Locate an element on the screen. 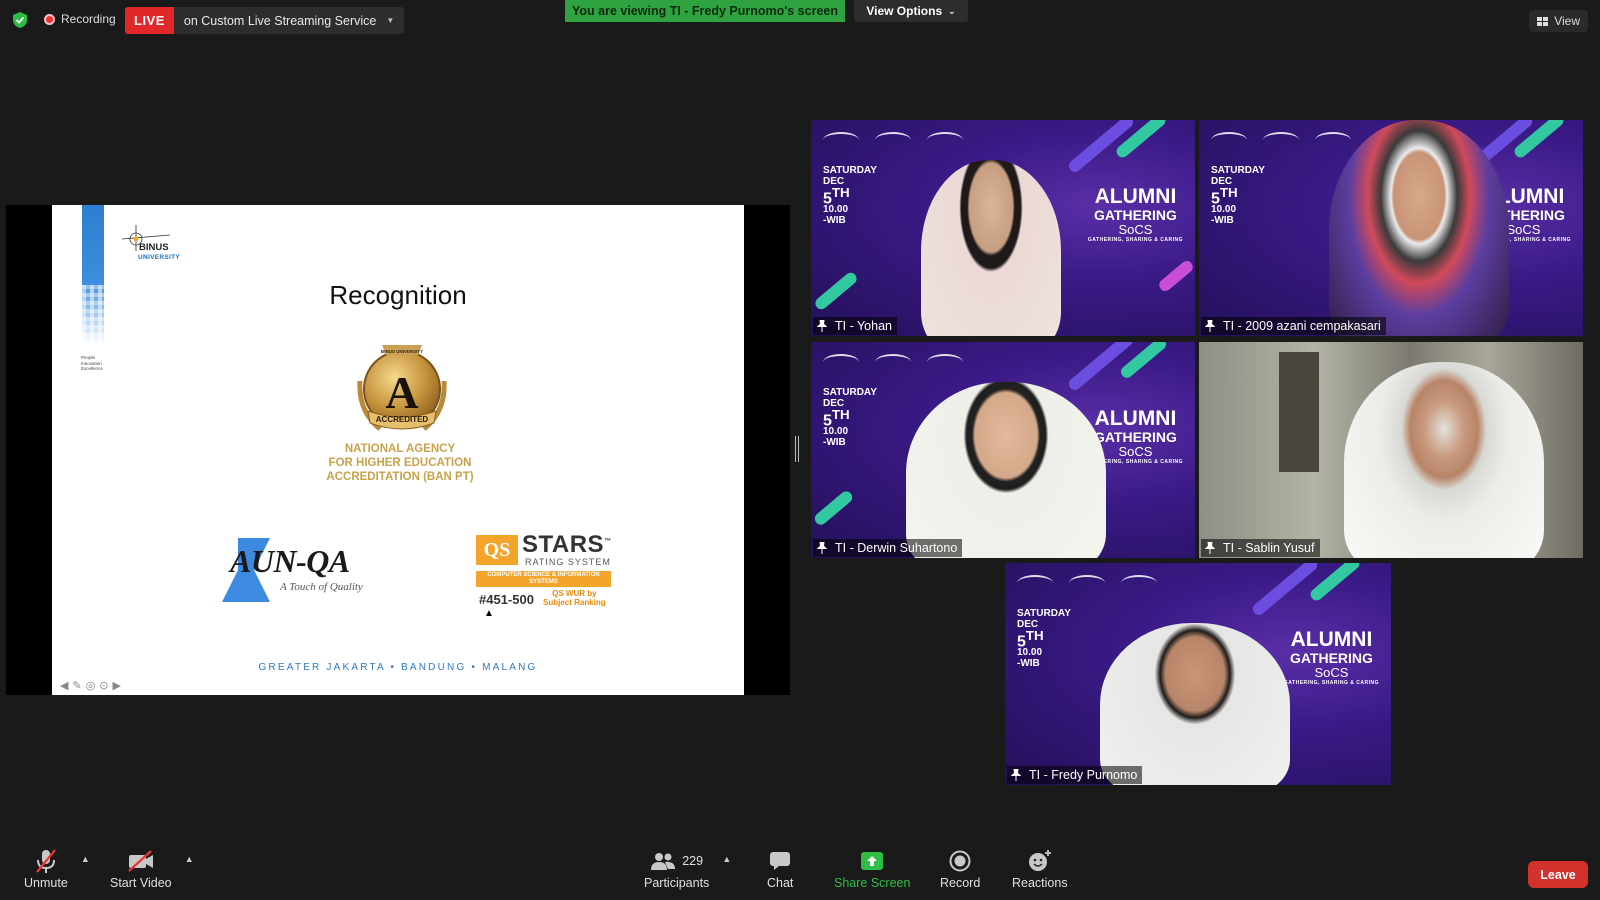  participant-name-tag: TI - Yohan is located at coordinates (855, 326).